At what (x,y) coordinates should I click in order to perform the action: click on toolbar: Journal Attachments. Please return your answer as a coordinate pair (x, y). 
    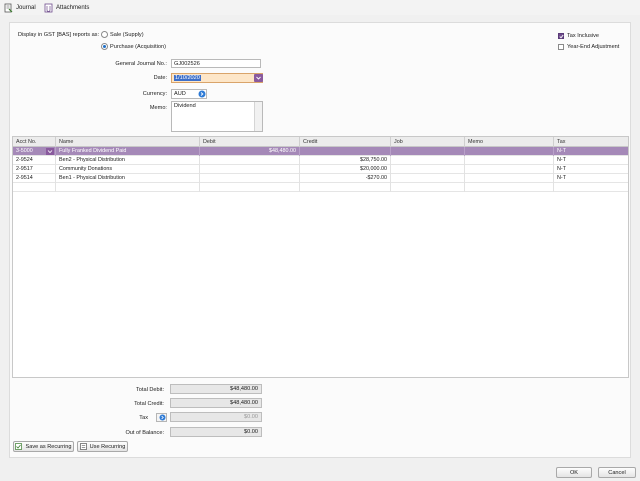
    Looking at the image, I should click on (320, 7).